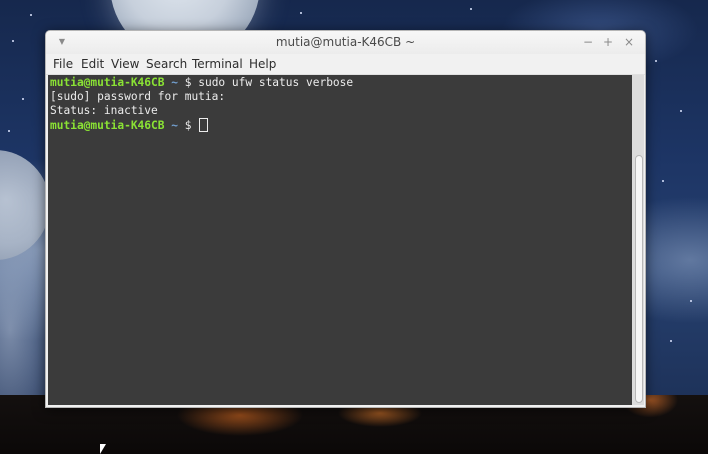 This screenshot has height=454, width=708. I want to click on menu-help: Help, so click(262, 64).